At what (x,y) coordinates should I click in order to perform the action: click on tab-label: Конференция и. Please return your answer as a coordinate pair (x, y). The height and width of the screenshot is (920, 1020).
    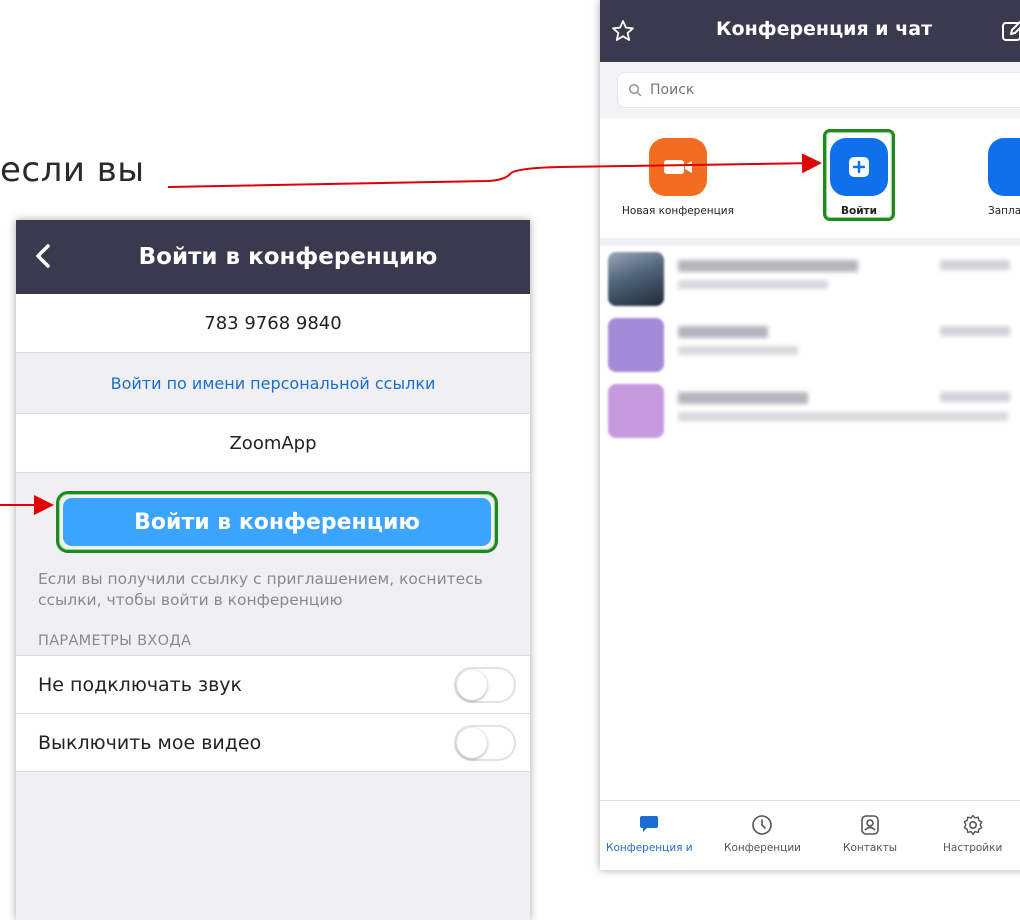
    Looking at the image, I should click on (649, 848).